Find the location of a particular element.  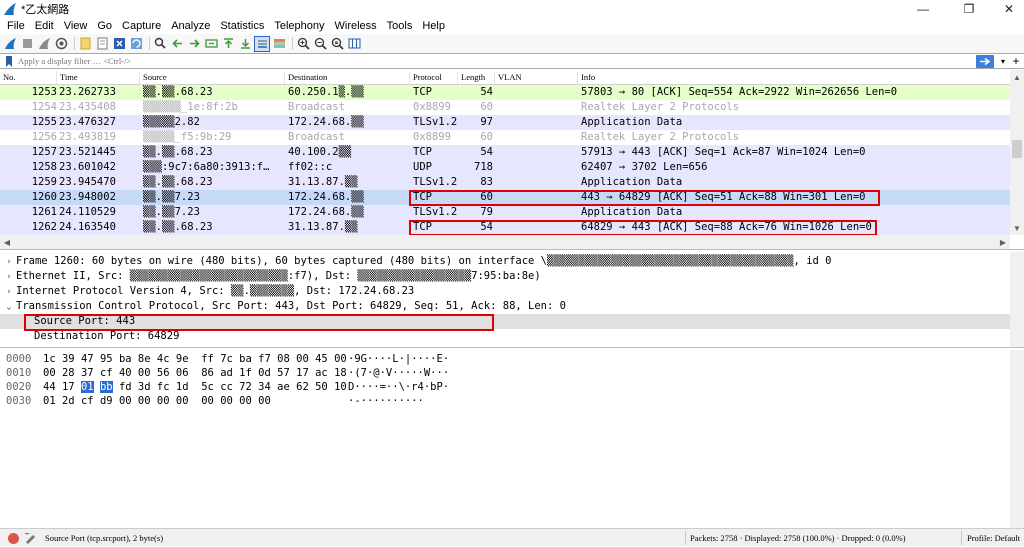

hex-byte: ba is located at coordinates (125, 359).